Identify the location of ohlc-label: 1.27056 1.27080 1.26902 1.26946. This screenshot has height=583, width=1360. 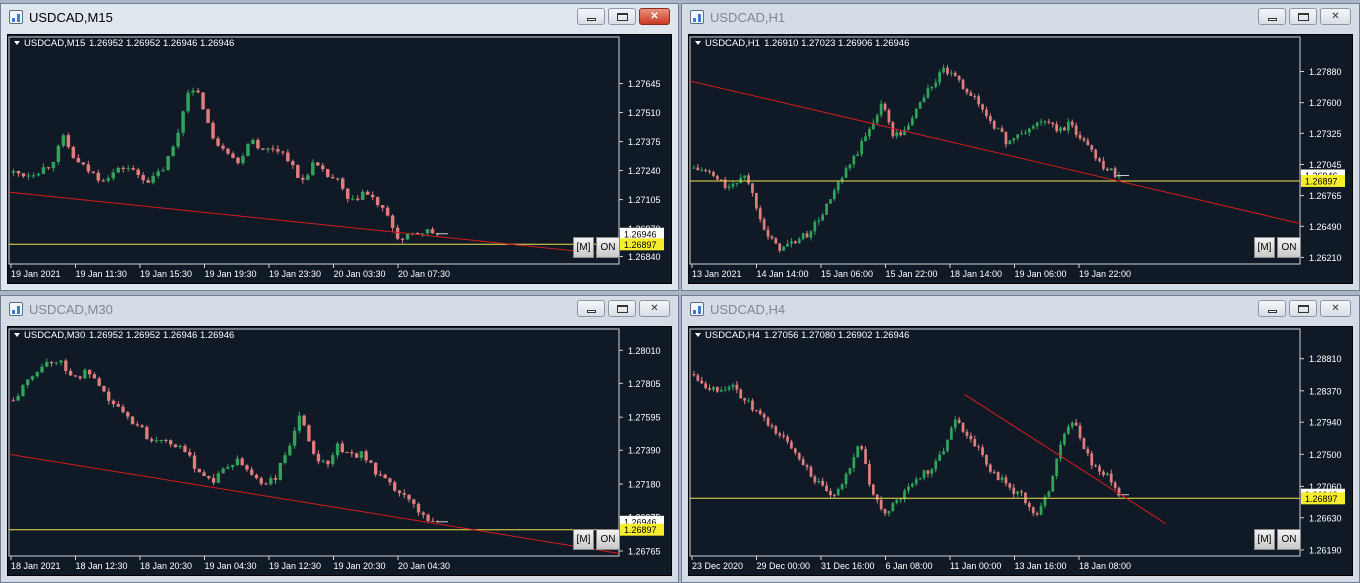
(836, 335).